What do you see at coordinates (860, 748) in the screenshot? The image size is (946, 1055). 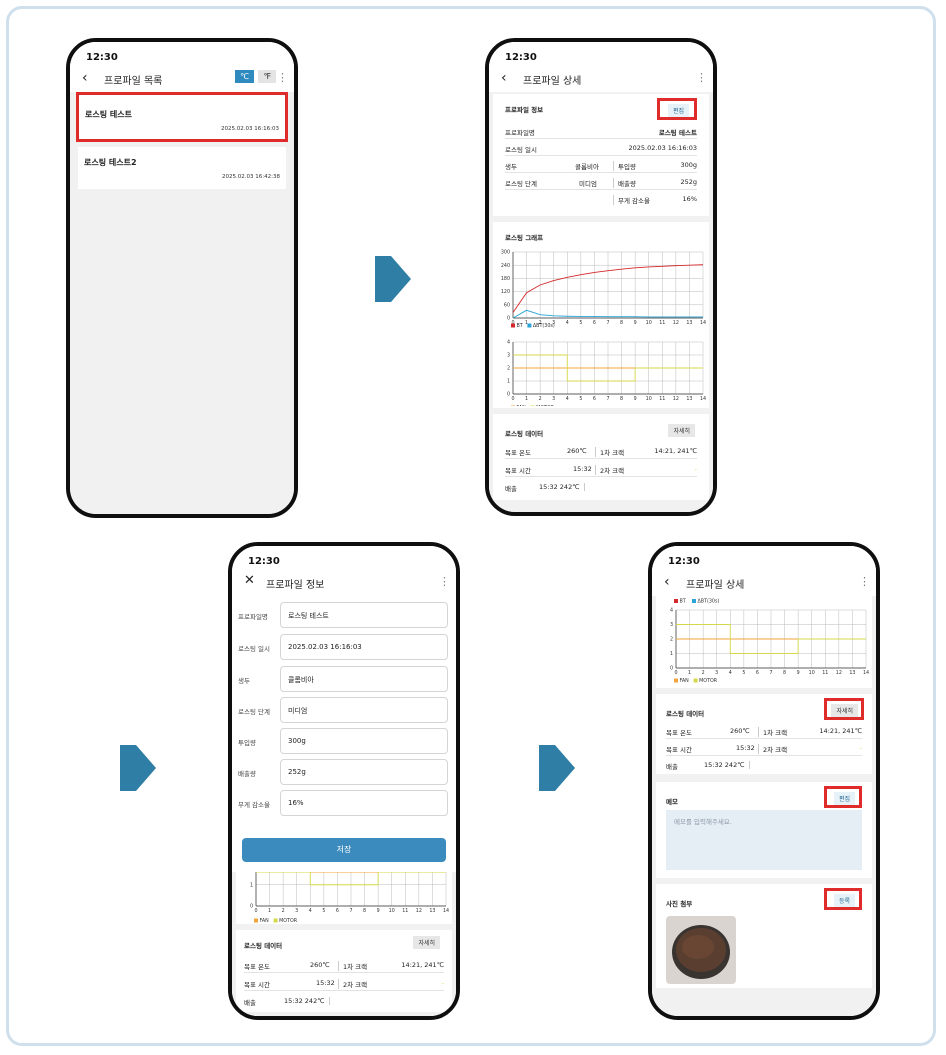 I see `row-value: -` at bounding box center [860, 748].